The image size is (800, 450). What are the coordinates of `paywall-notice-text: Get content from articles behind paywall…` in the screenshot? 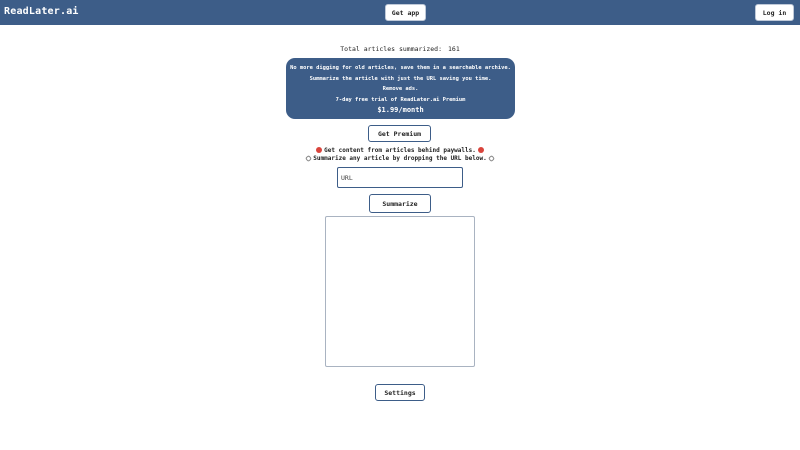 It's located at (400, 150).